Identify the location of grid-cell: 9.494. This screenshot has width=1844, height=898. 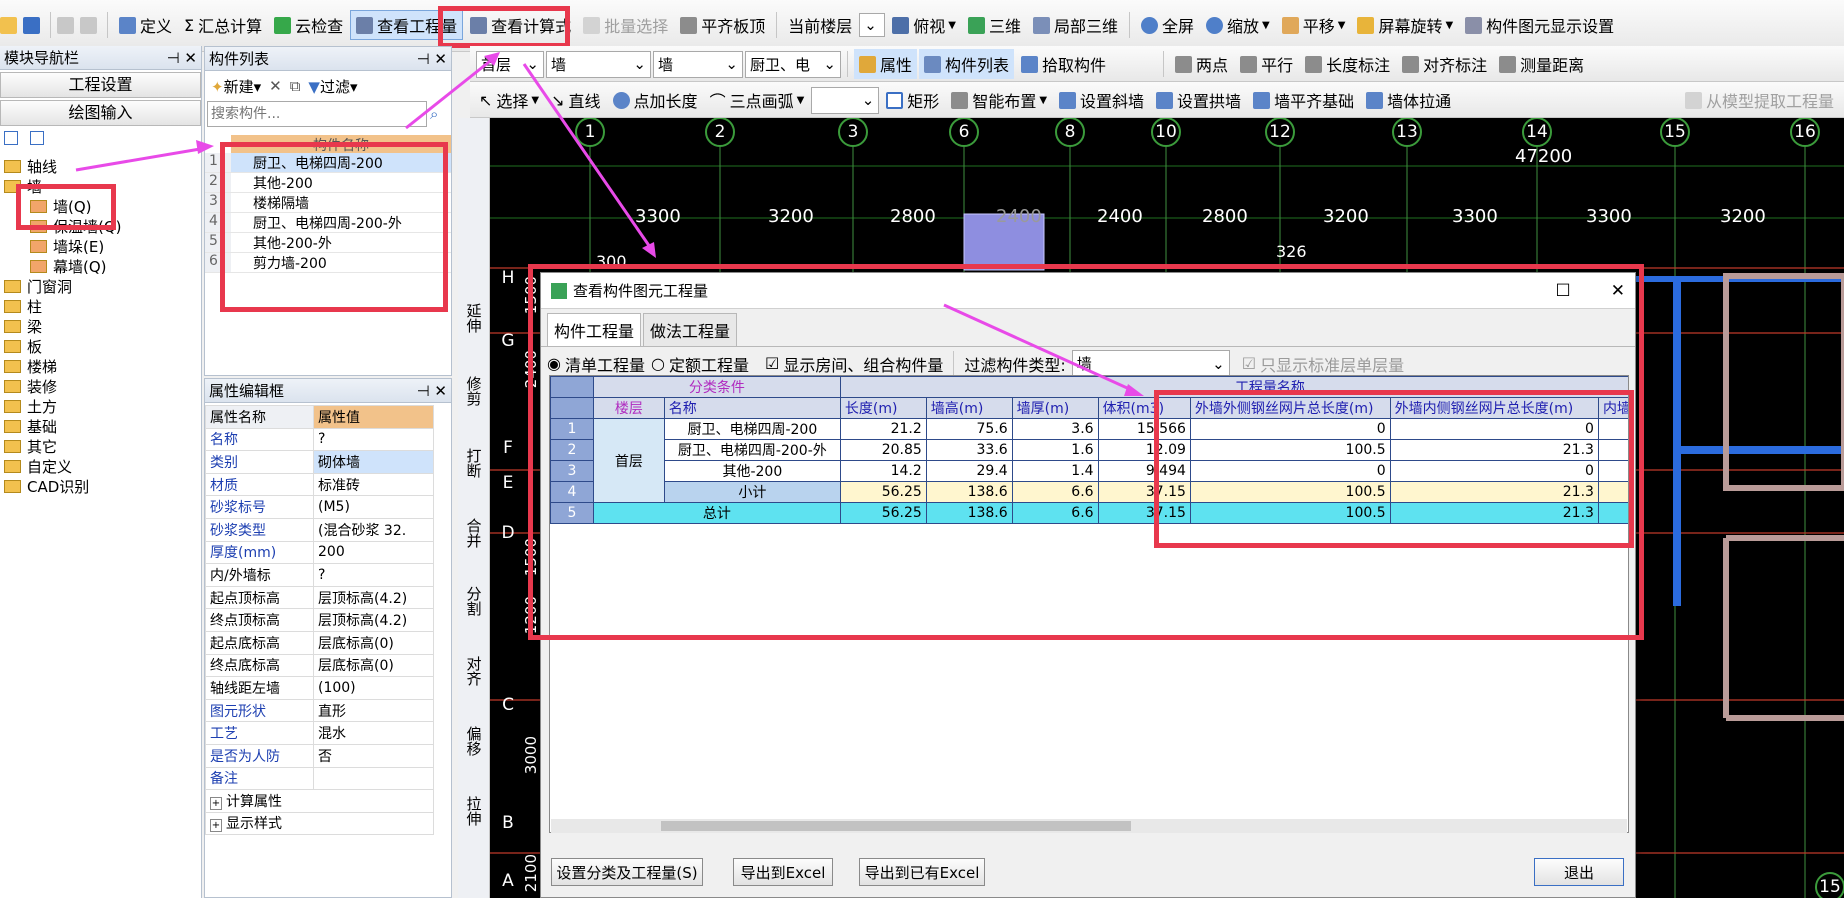
(1144, 471).